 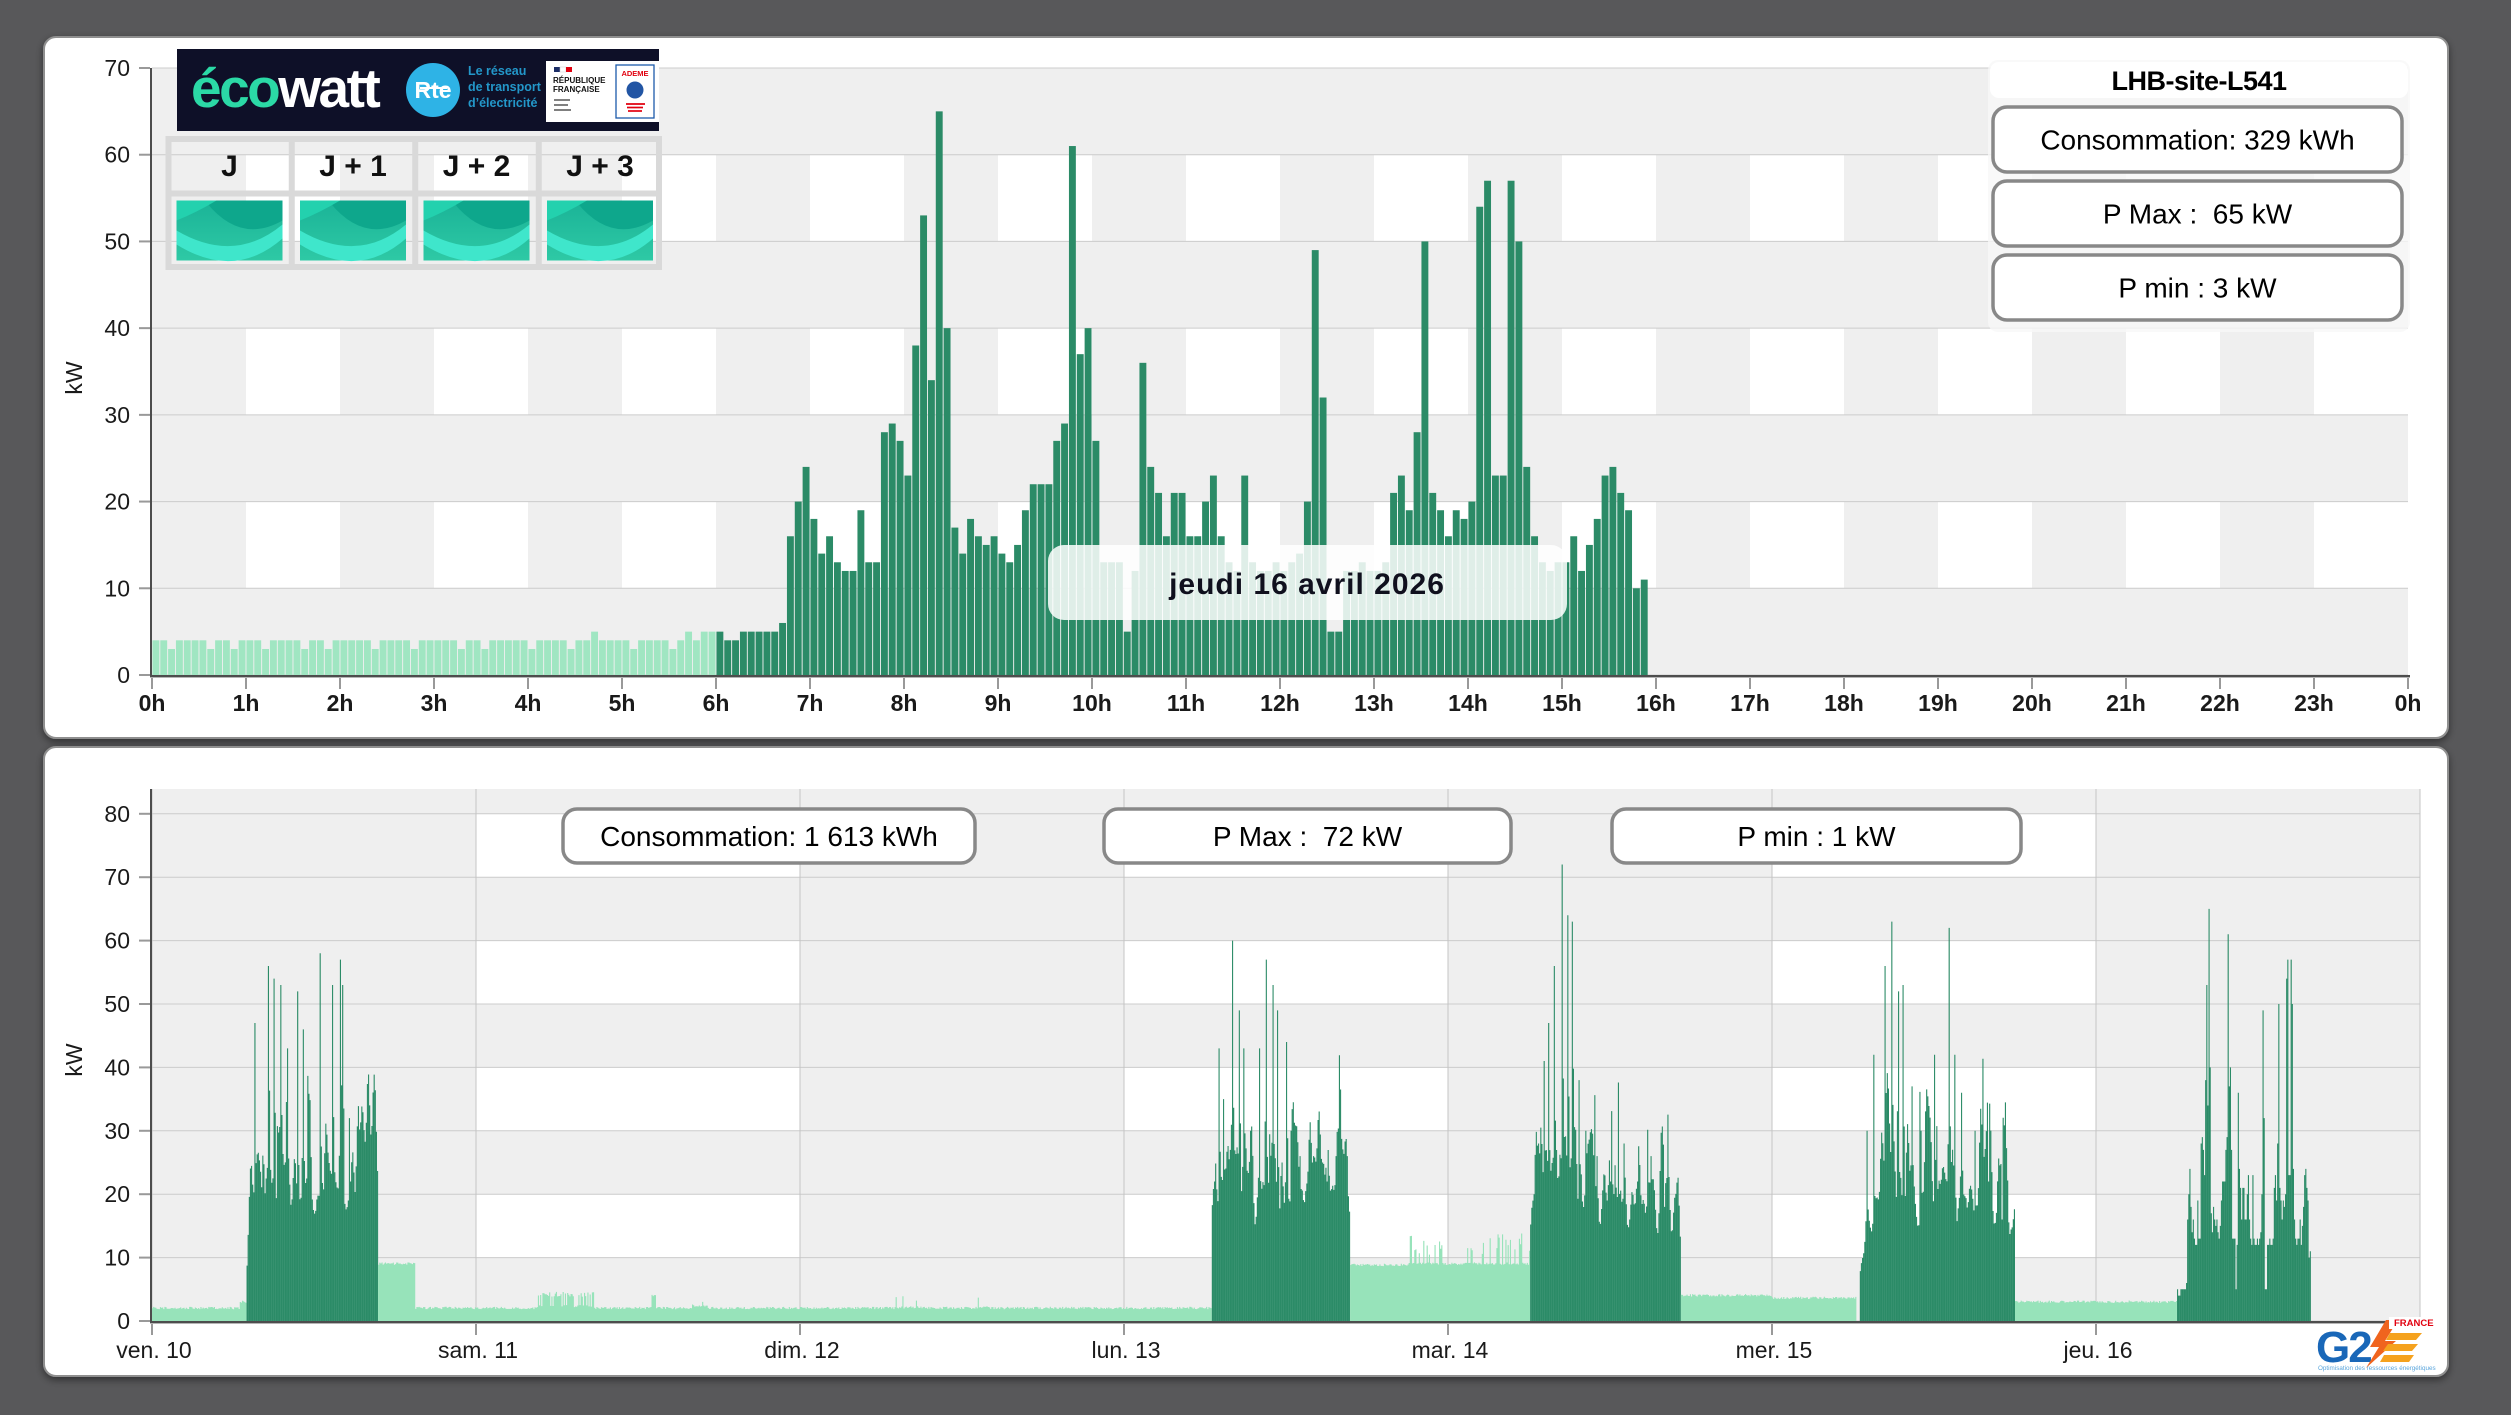 I want to click on svg-text: 19h, so click(x=1938, y=703).